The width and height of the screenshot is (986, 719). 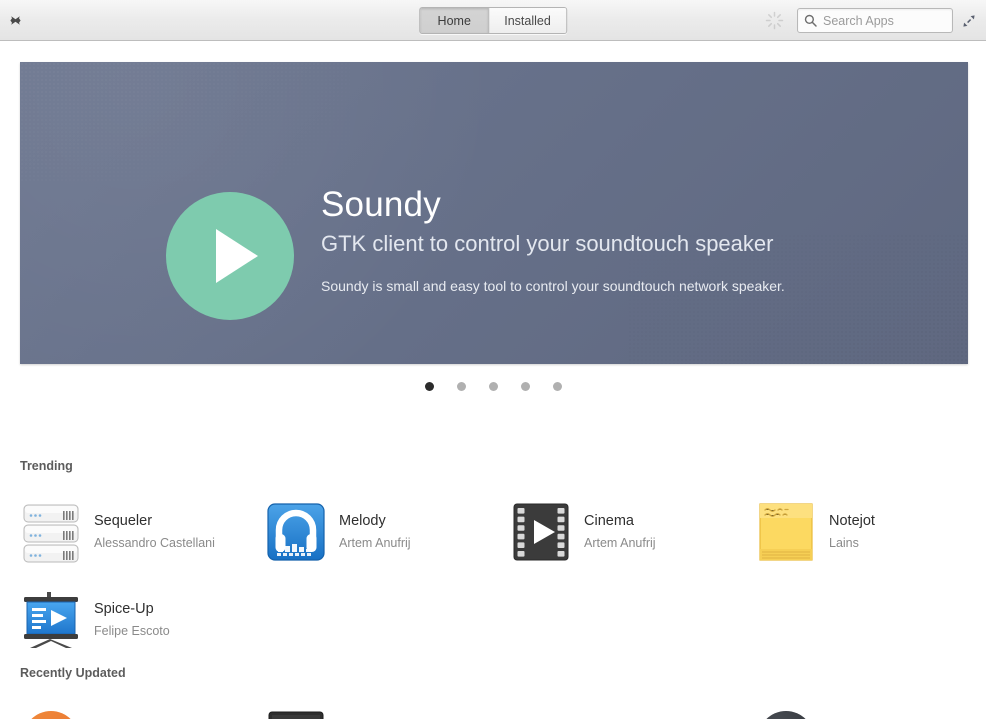 What do you see at coordinates (852, 521) in the screenshot?
I see `app-name: Notejot` at bounding box center [852, 521].